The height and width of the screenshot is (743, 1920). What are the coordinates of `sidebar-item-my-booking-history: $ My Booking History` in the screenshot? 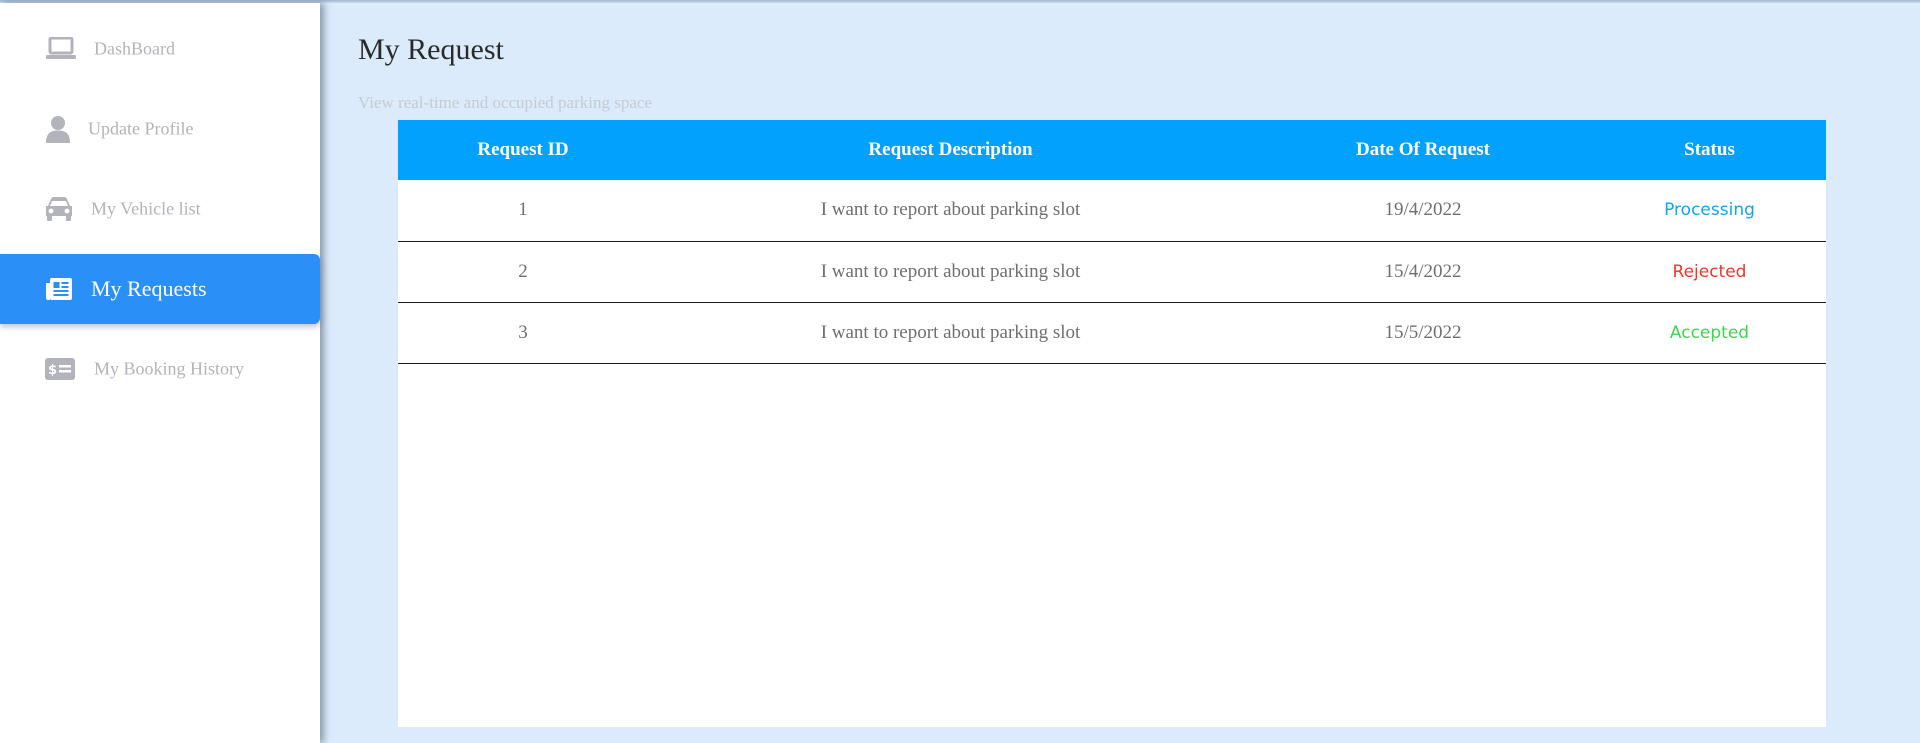 It's located at (160, 369).